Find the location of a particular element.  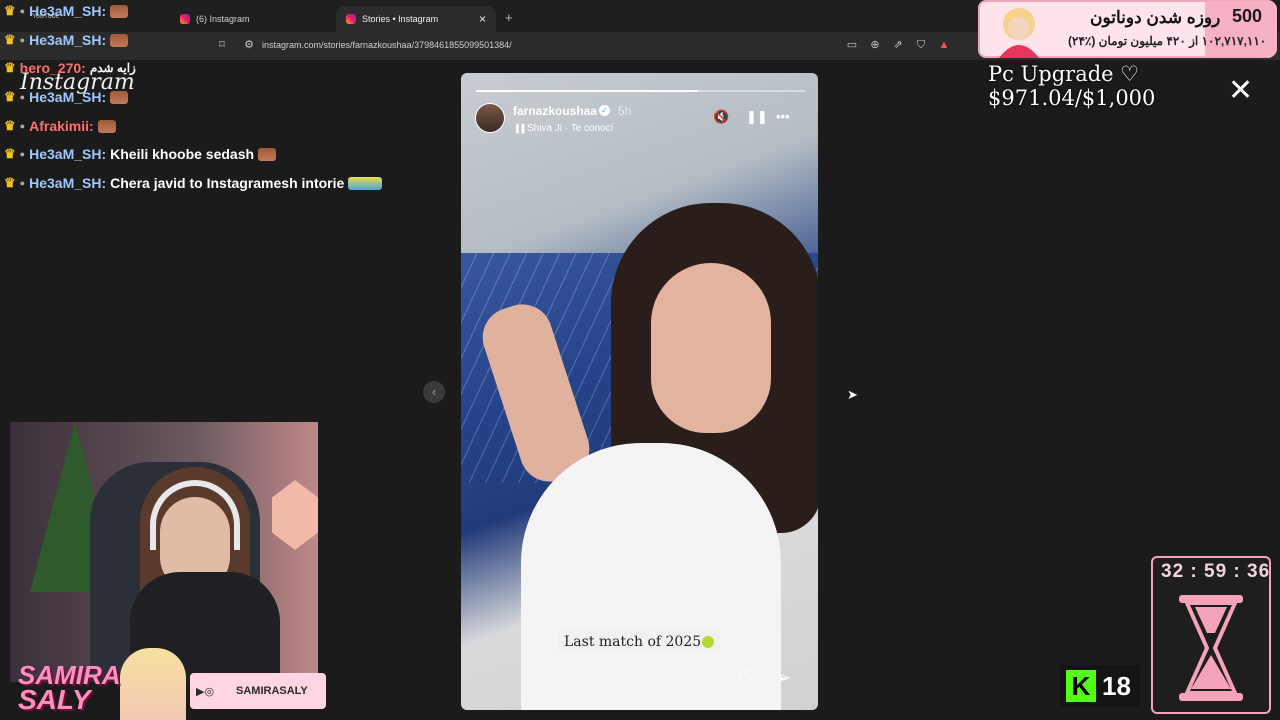

chat-username: Afrakimii: is located at coordinates (61, 126).